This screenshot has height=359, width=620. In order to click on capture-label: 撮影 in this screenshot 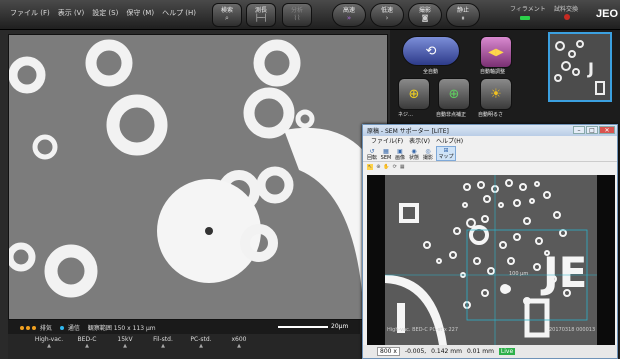, I will do `click(424, 10)`.